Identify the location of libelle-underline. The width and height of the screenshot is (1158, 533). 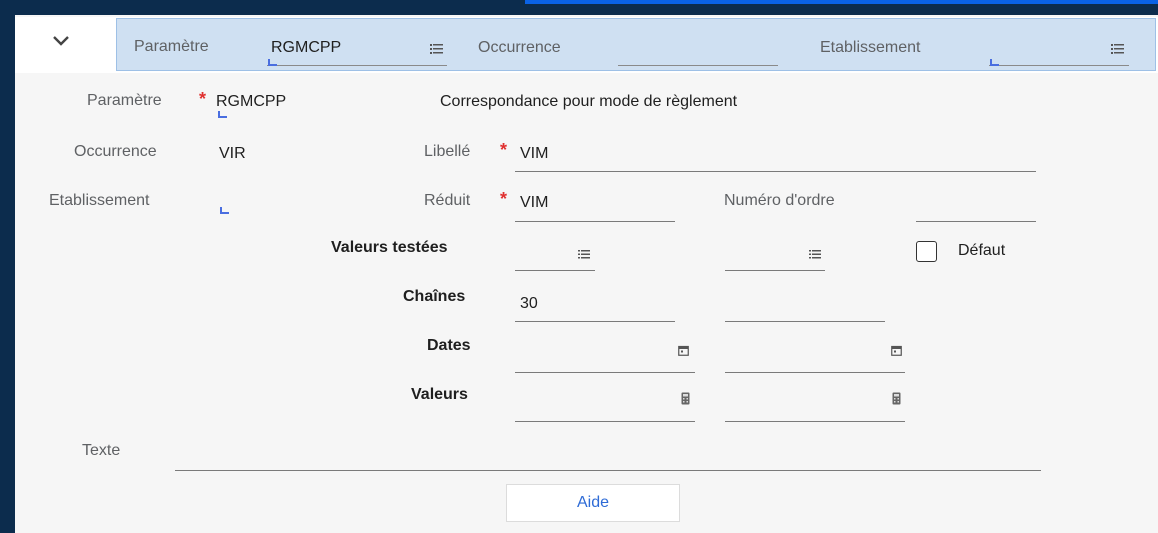
(775, 171).